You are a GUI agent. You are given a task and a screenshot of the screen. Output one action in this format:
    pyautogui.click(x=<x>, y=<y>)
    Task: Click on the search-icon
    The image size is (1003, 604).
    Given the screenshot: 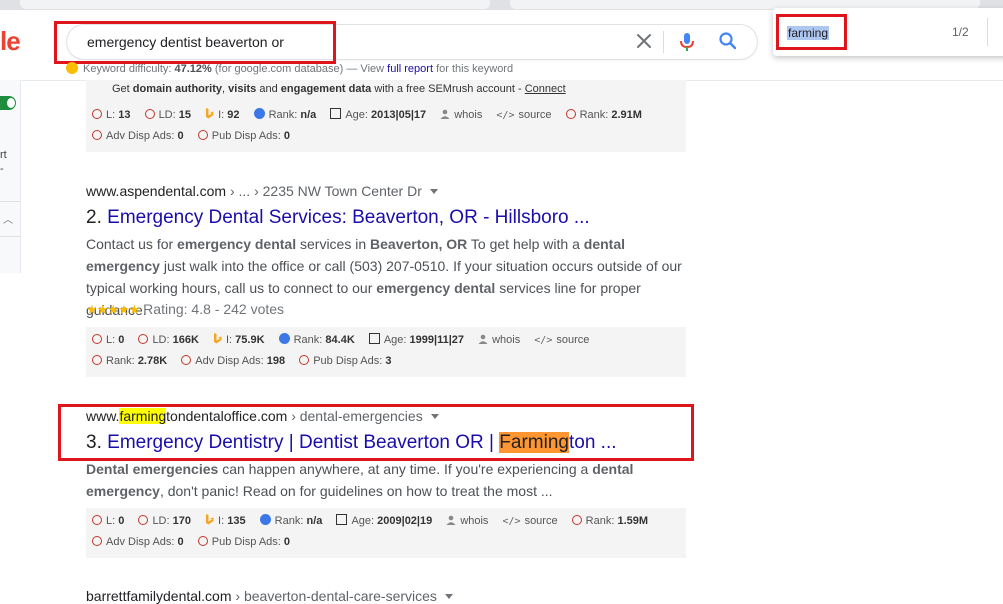 What is the action you would take?
    pyautogui.click(x=728, y=41)
    